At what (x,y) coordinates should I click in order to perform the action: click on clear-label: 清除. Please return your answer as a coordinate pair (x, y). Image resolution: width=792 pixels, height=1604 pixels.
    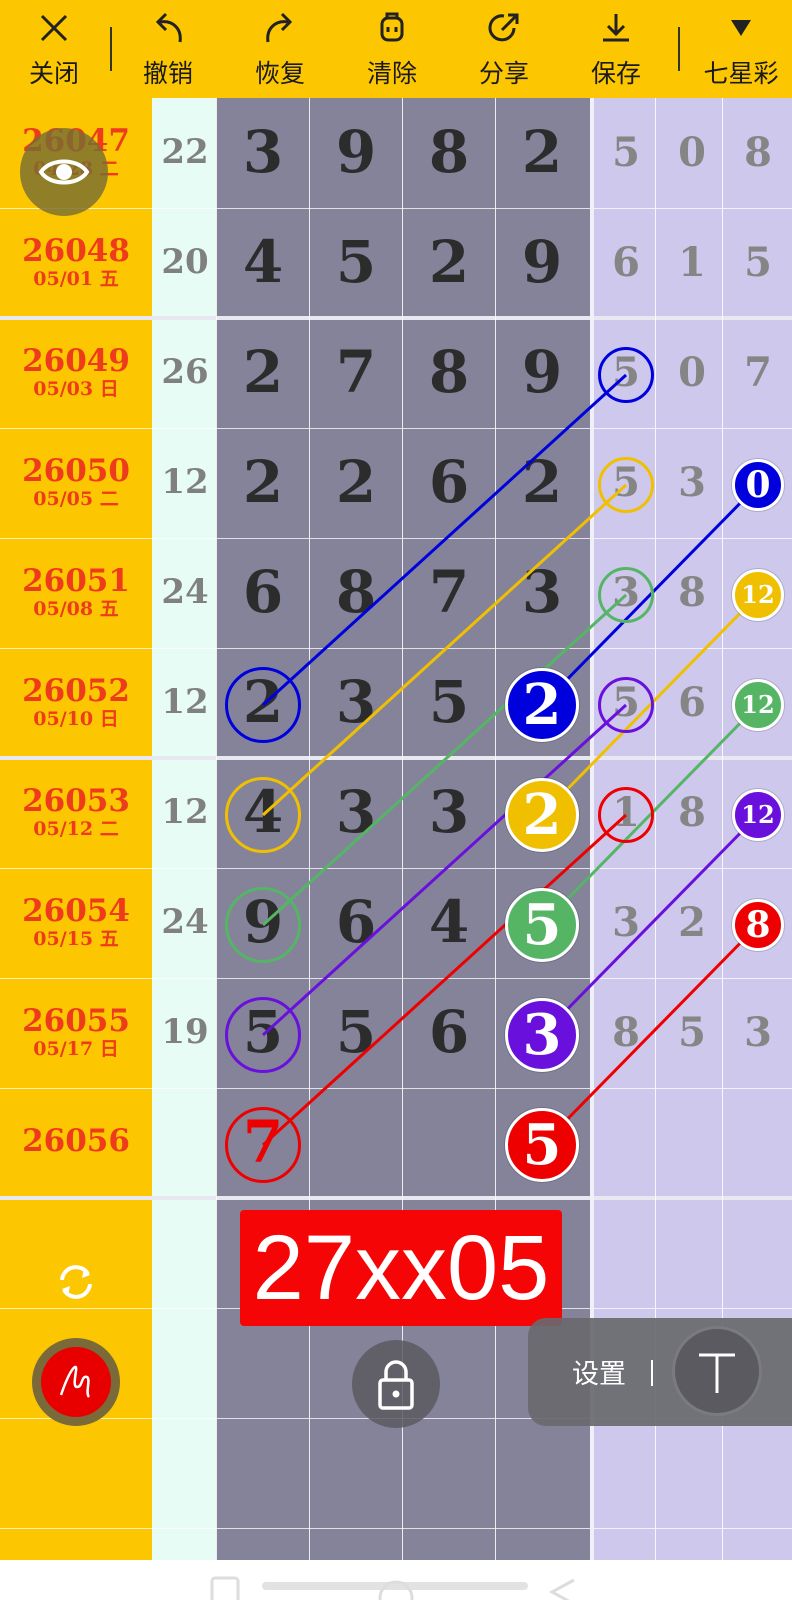
    Looking at the image, I should click on (391, 73).